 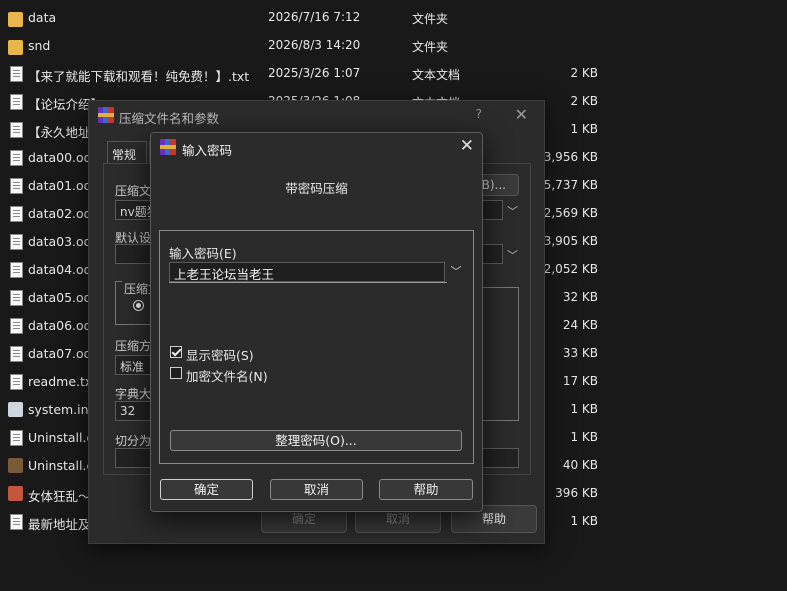 What do you see at coordinates (133, 411) in the screenshot?
I see `dictionary-select: 32` at bounding box center [133, 411].